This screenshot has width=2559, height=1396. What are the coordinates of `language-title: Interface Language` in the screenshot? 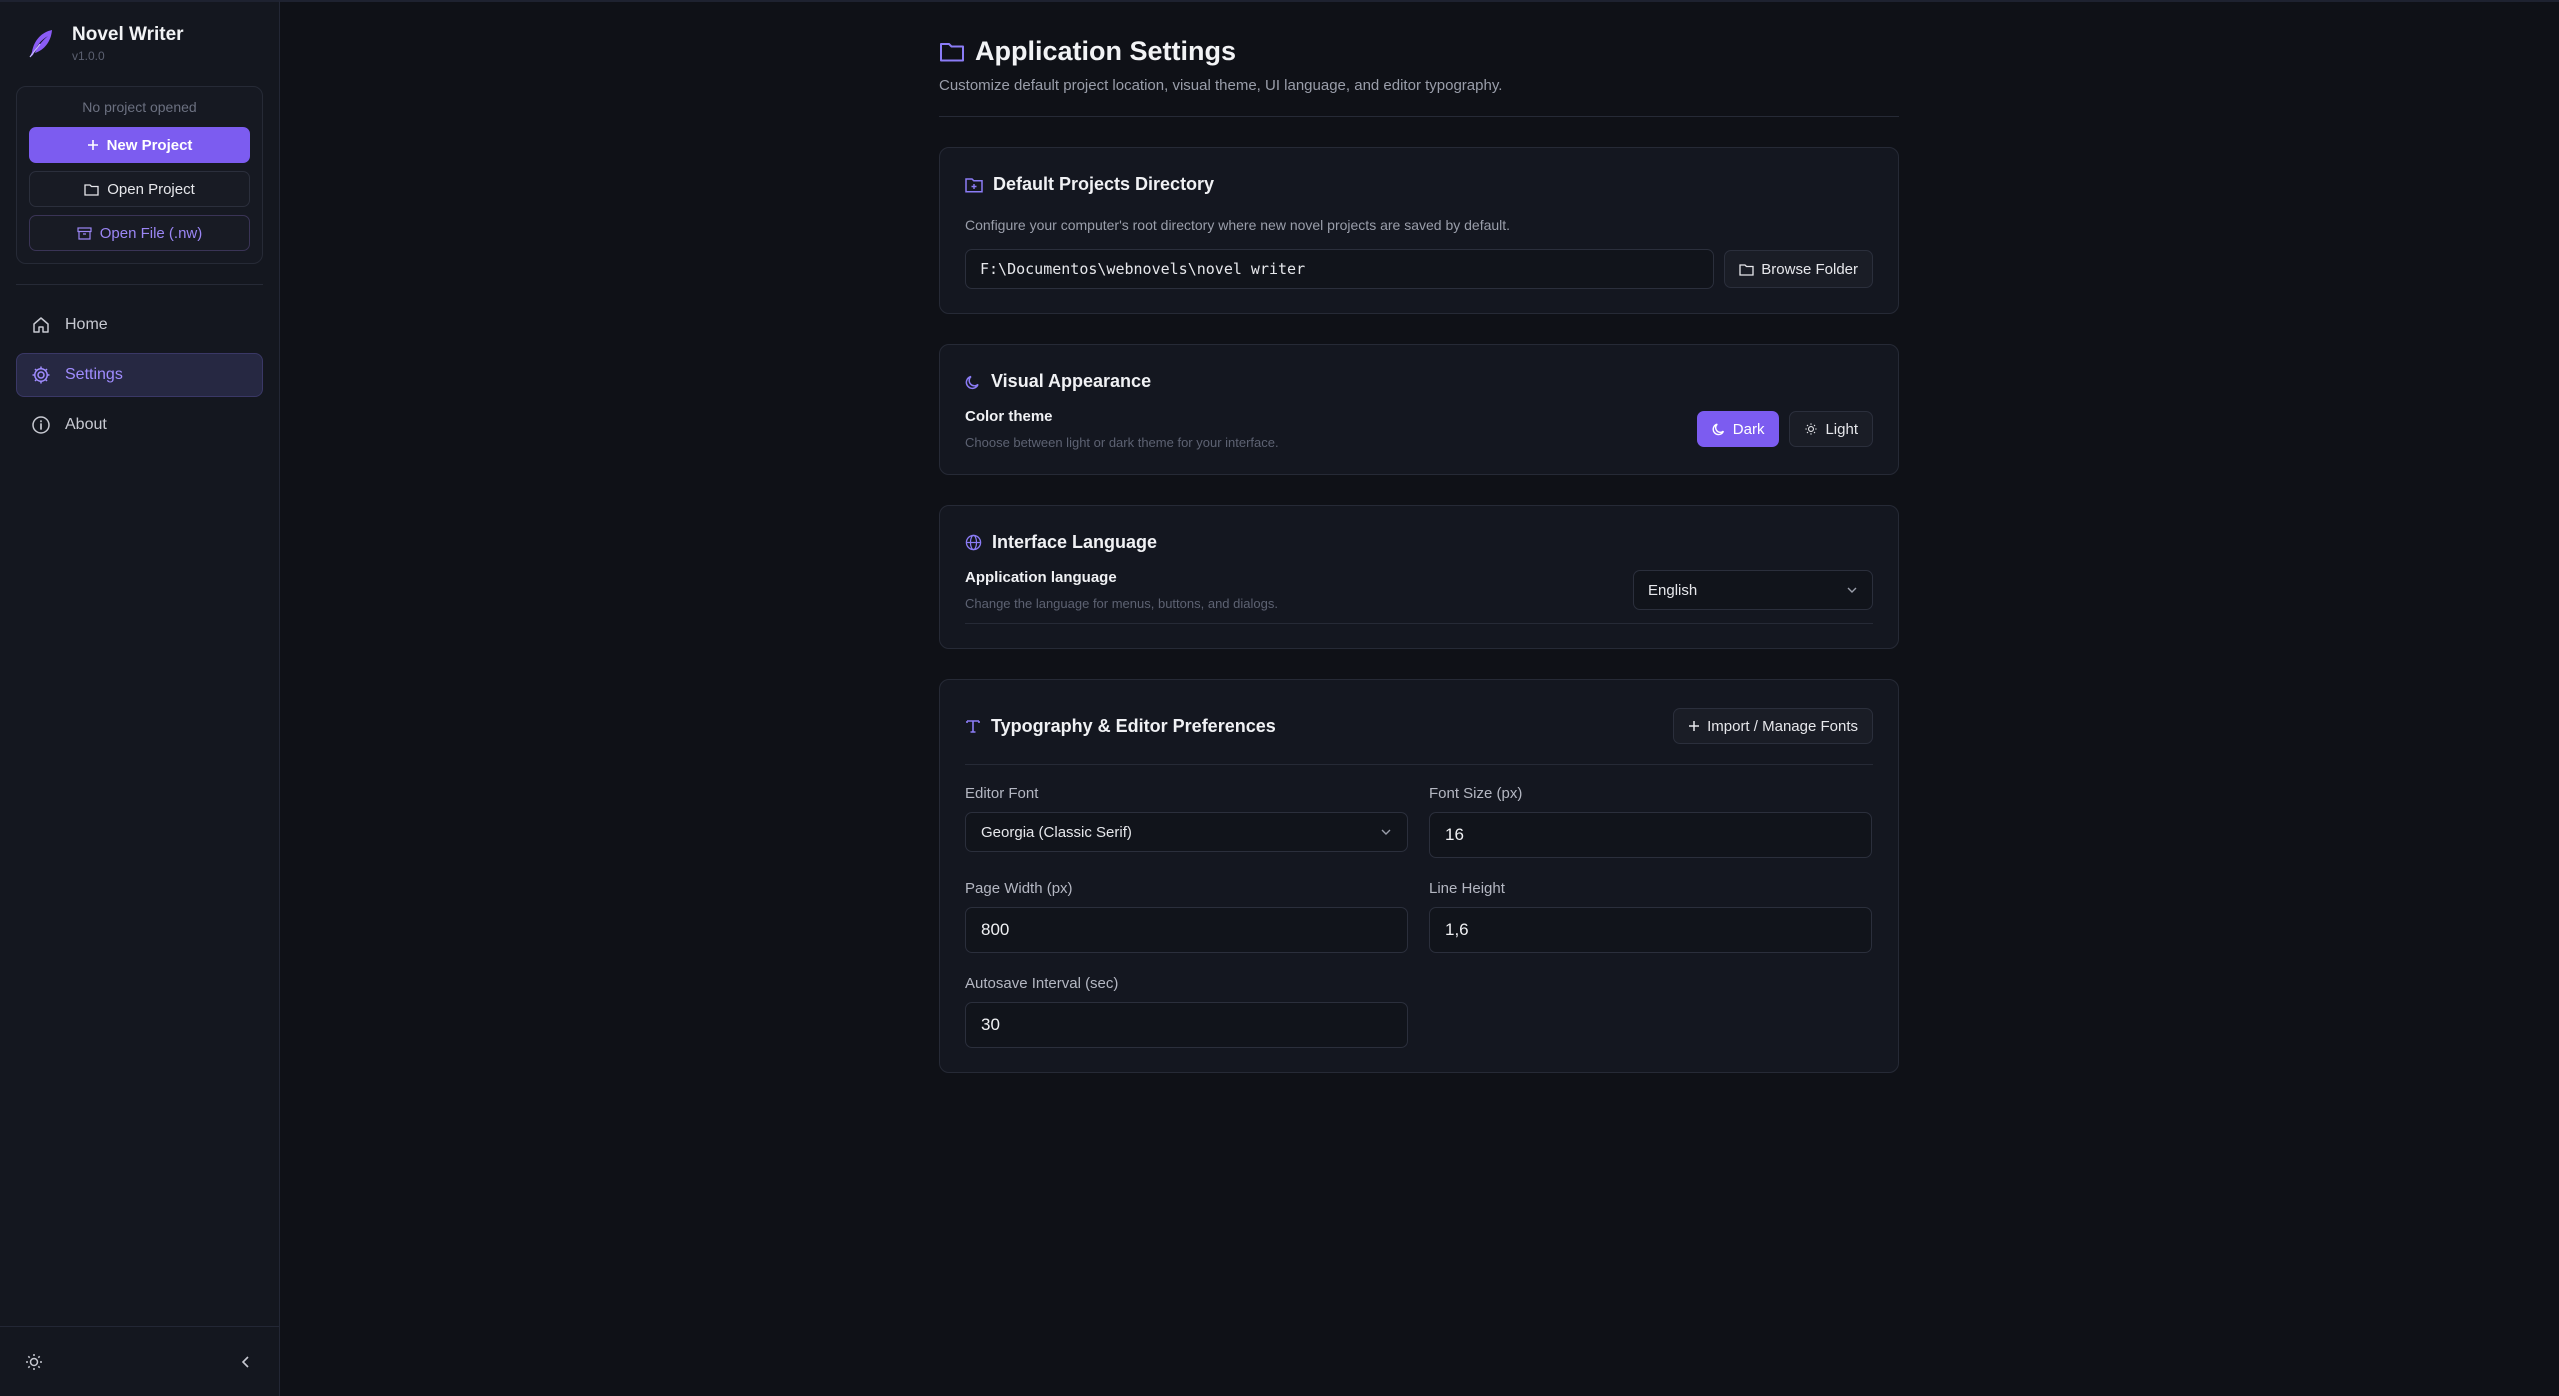 It's located at (1075, 542).